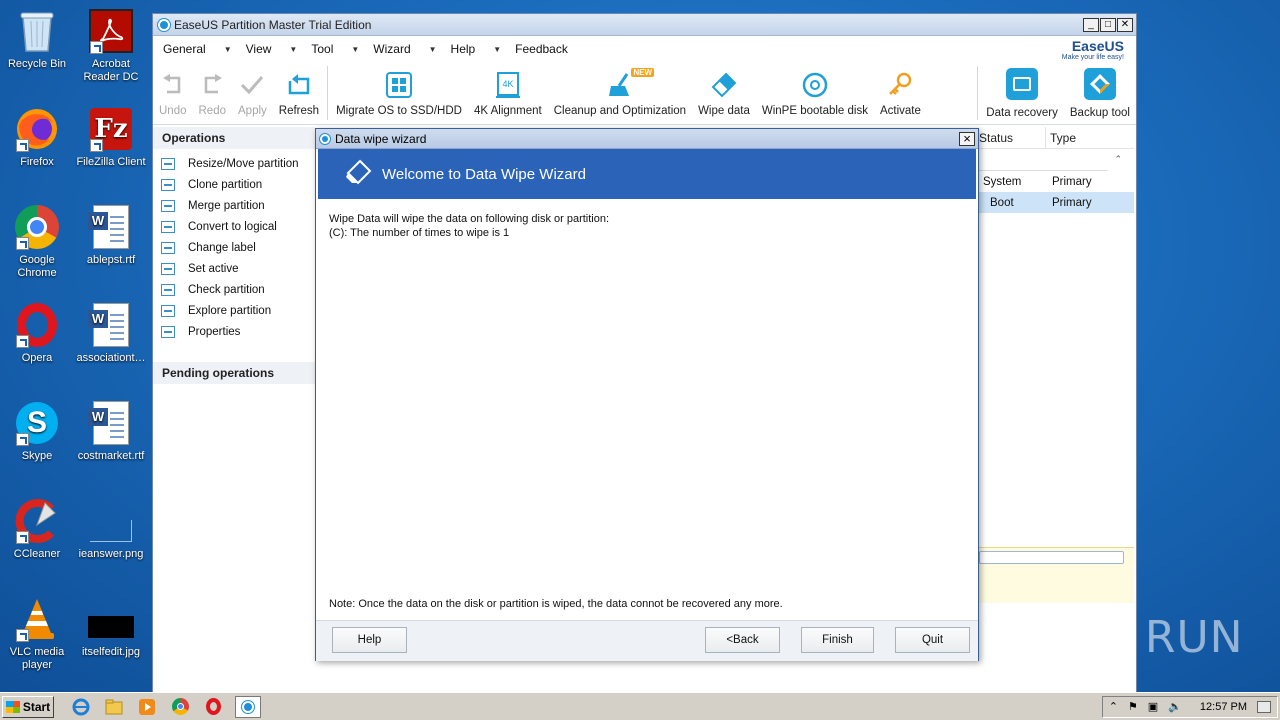 This screenshot has height=720, width=1280. I want to click on desktop-icon-recycle-bin: Recycle Bin, so click(37, 39).